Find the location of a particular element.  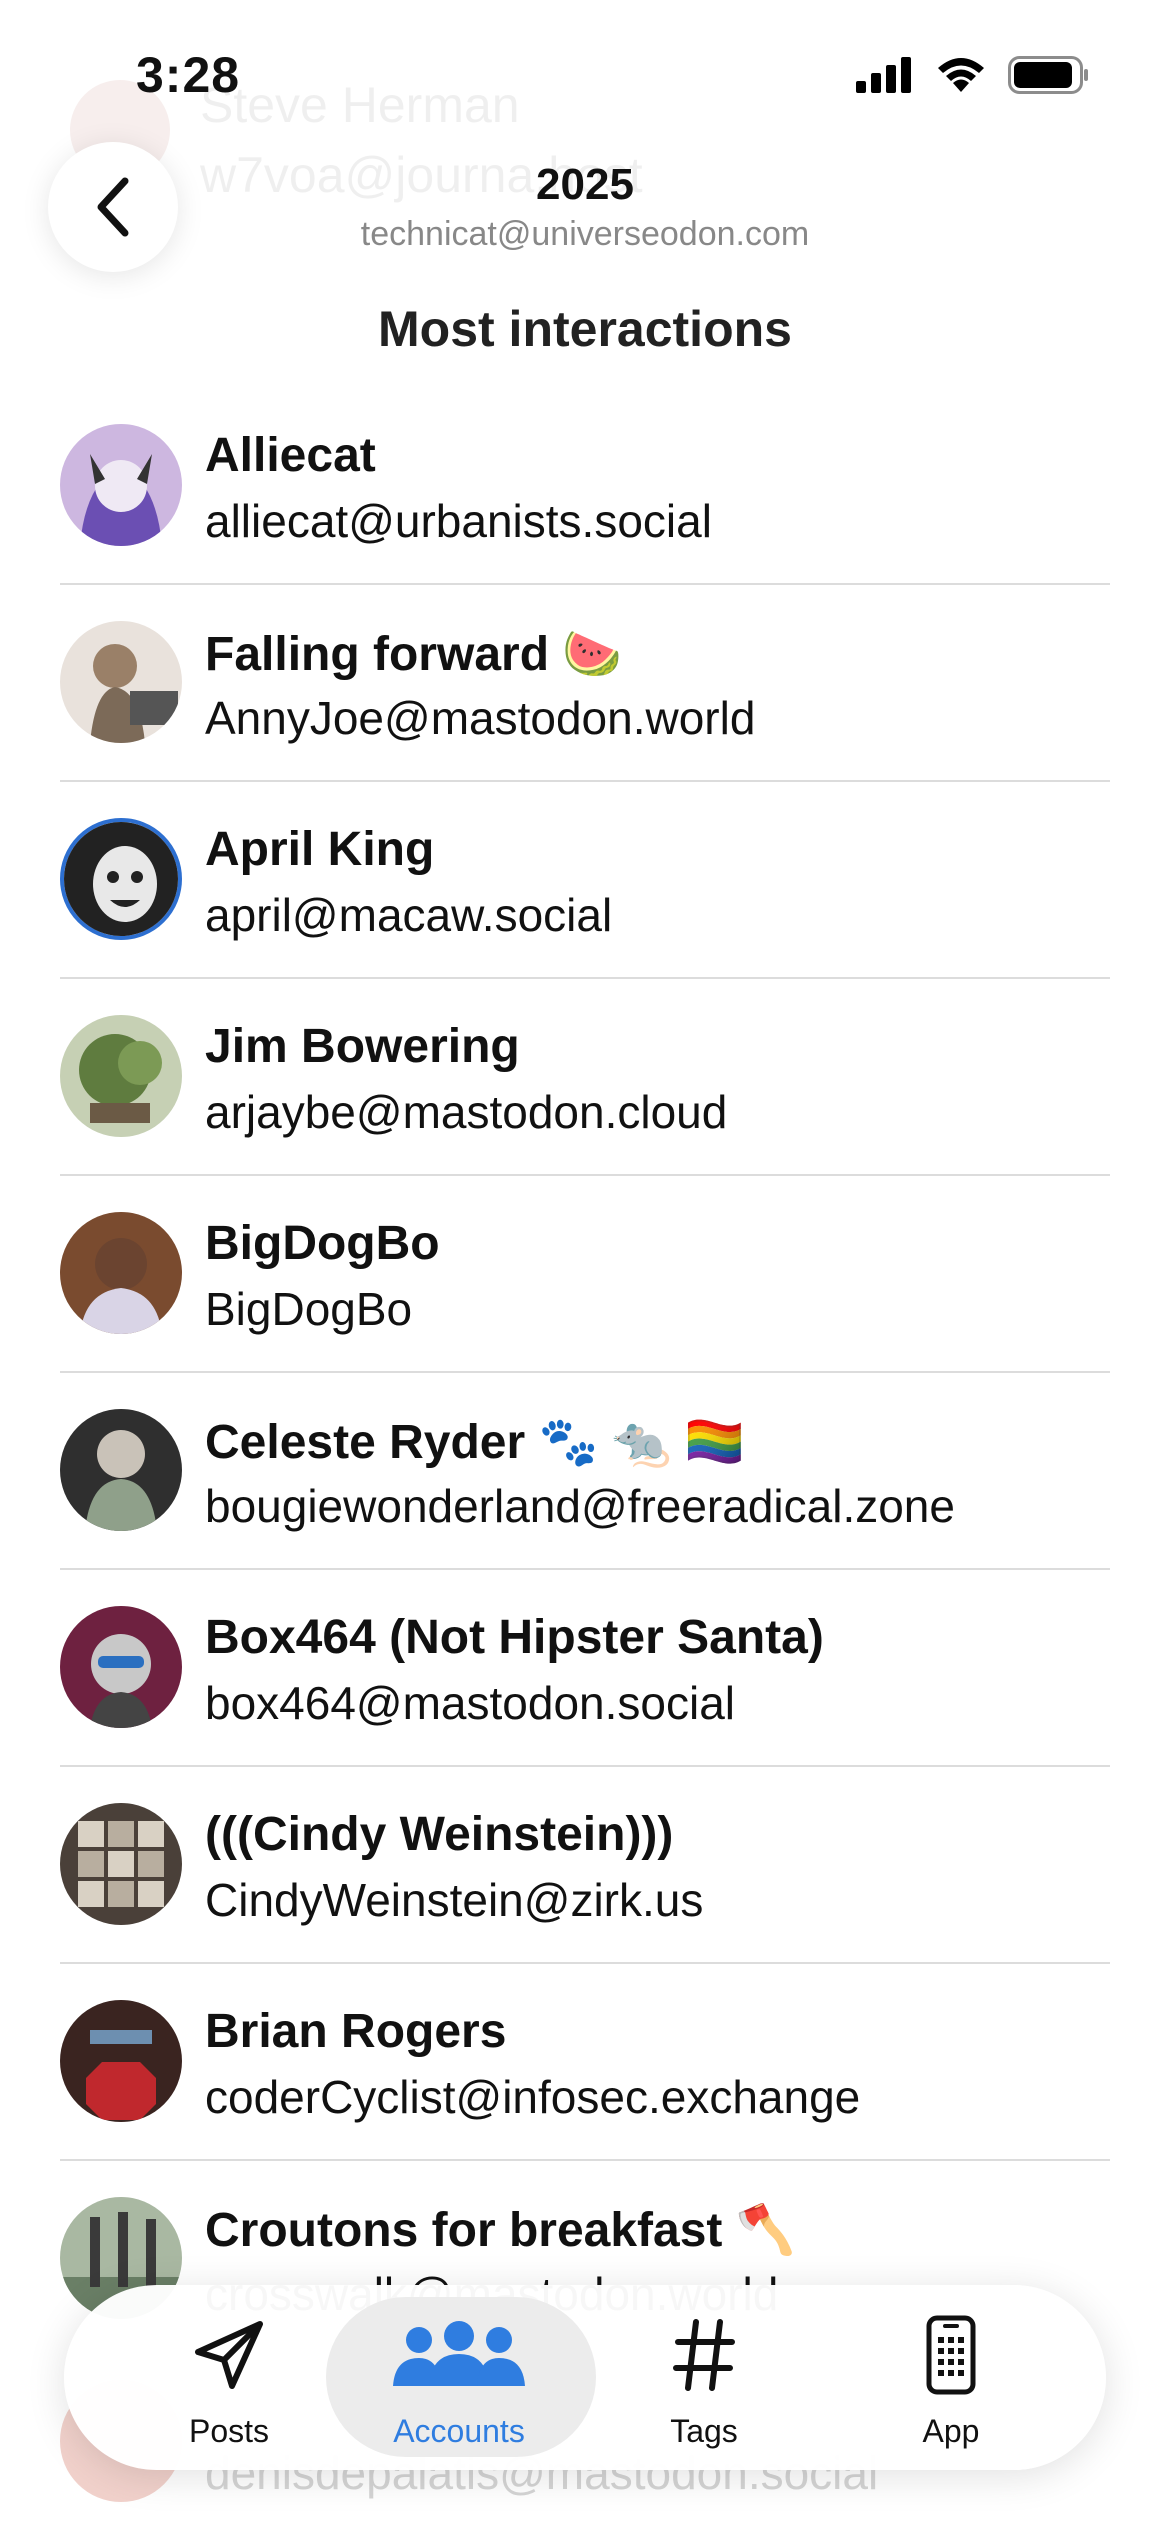

account-name: BigDogBo is located at coordinates (322, 1243).